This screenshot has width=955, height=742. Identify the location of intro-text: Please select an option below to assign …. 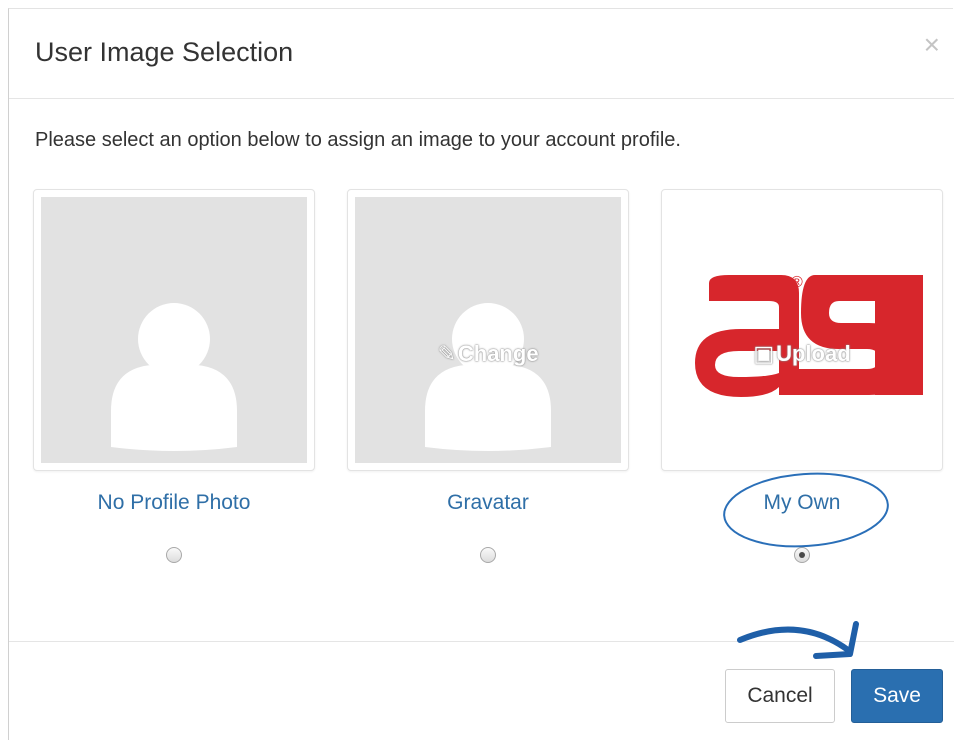
(358, 140).